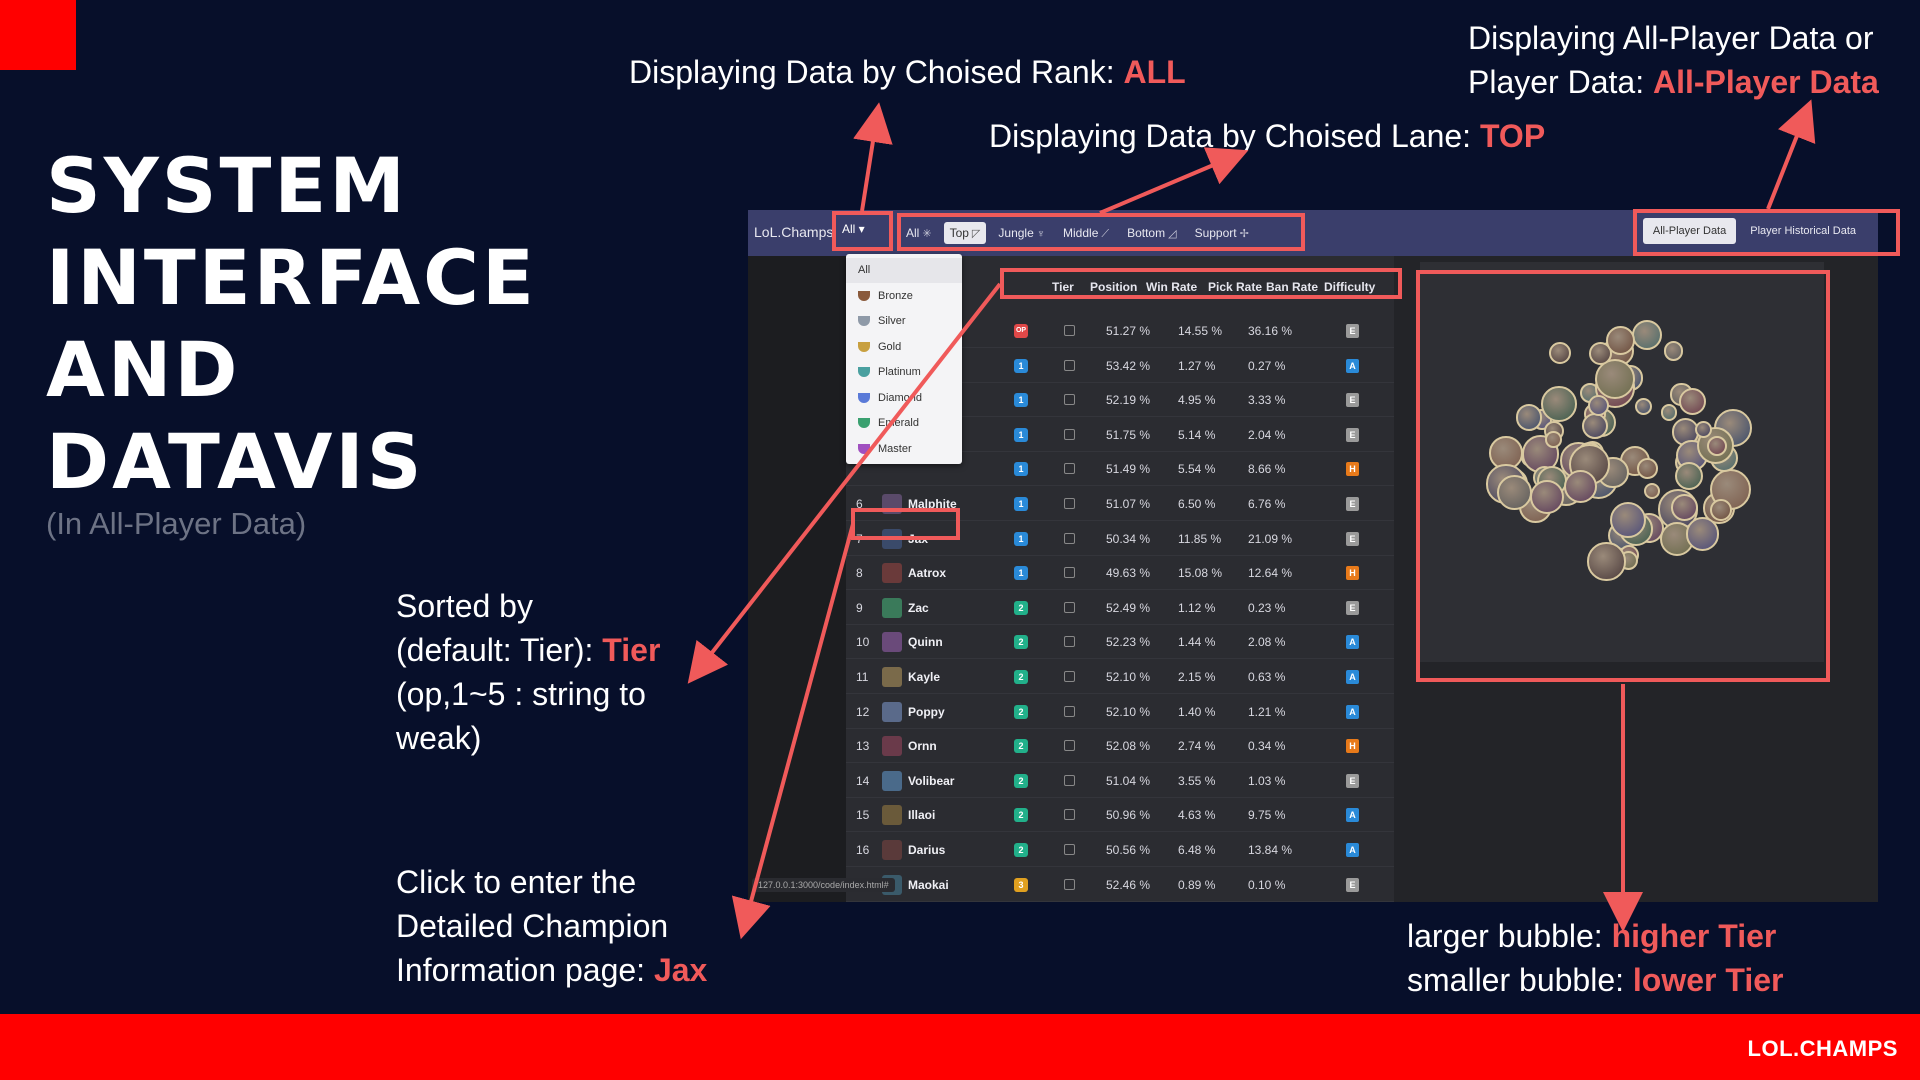 The height and width of the screenshot is (1080, 1920). I want to click on table-row: 7 Jax 1 50.34 % 11.85 % 21.09 % E, so click(1120, 539).